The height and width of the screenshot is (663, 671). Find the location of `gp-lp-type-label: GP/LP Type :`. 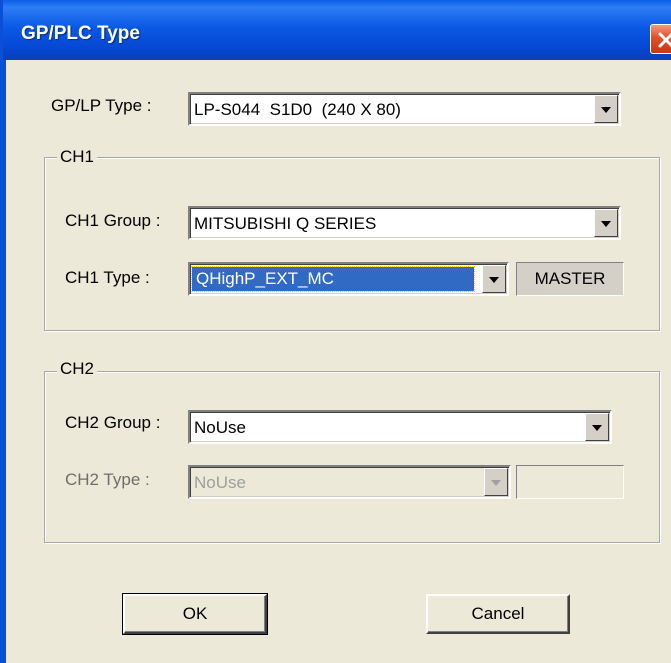

gp-lp-type-label: GP/LP Type : is located at coordinates (101, 105).